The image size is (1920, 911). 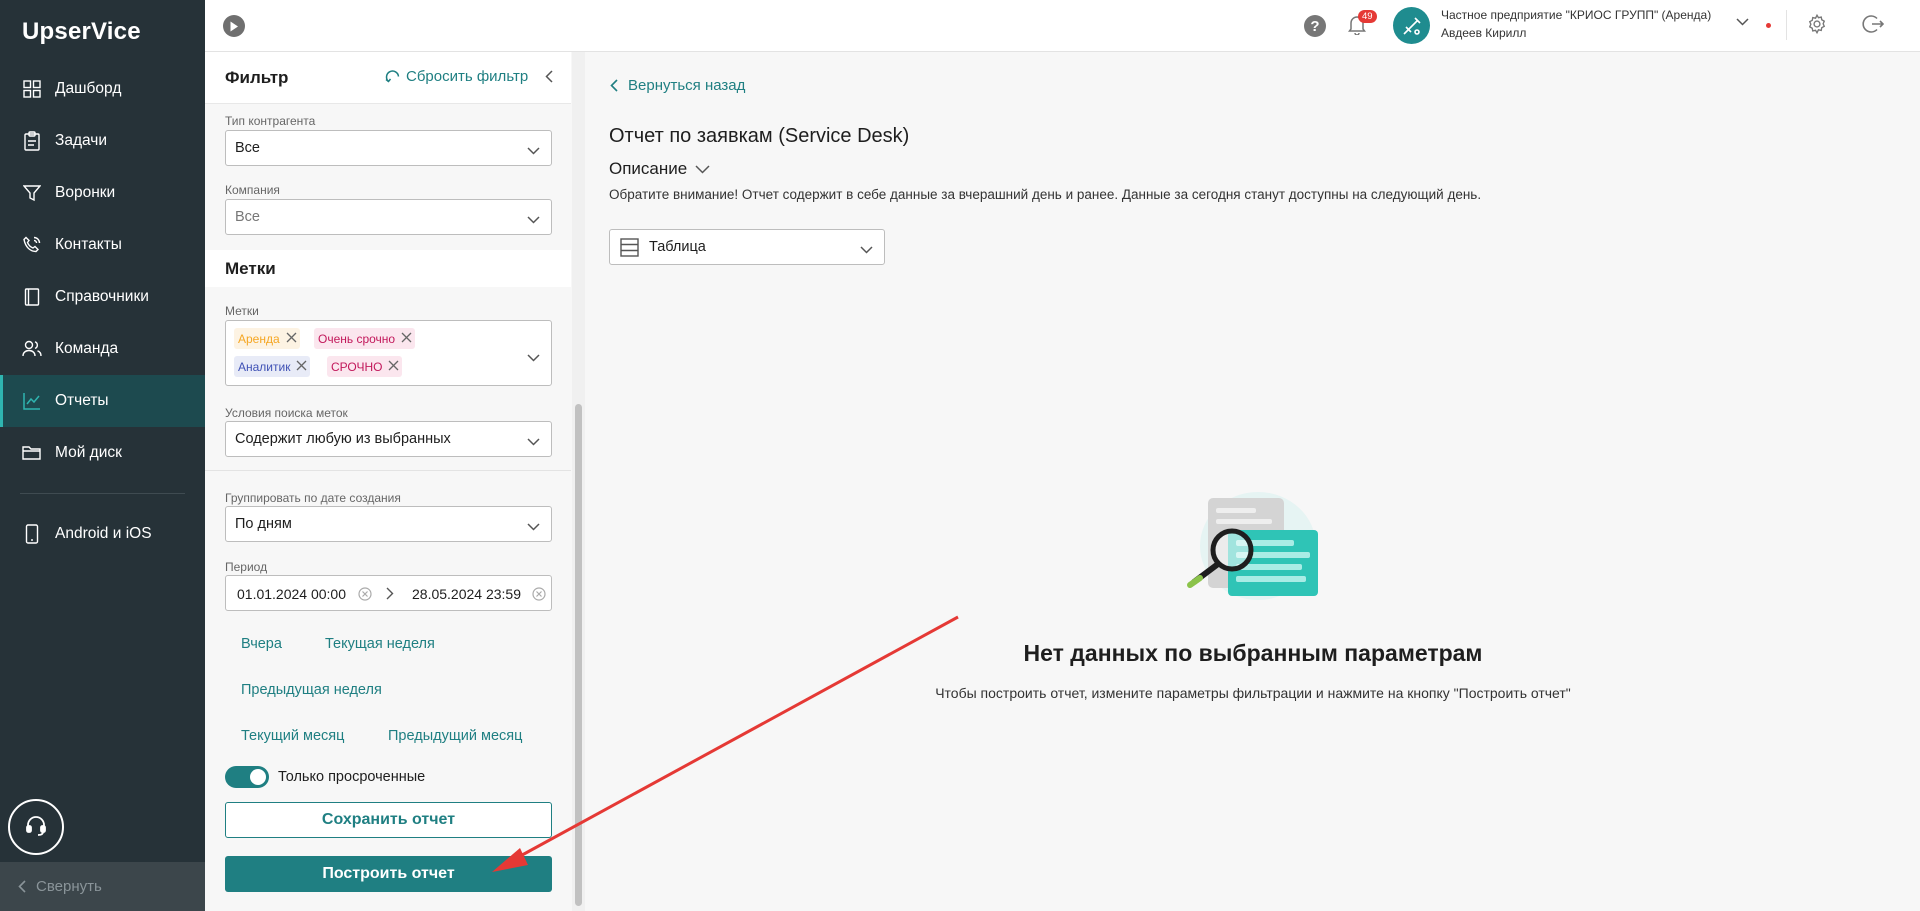 I want to click on tag-condition-select: Содержит любую из выбранных, so click(x=388, y=439).